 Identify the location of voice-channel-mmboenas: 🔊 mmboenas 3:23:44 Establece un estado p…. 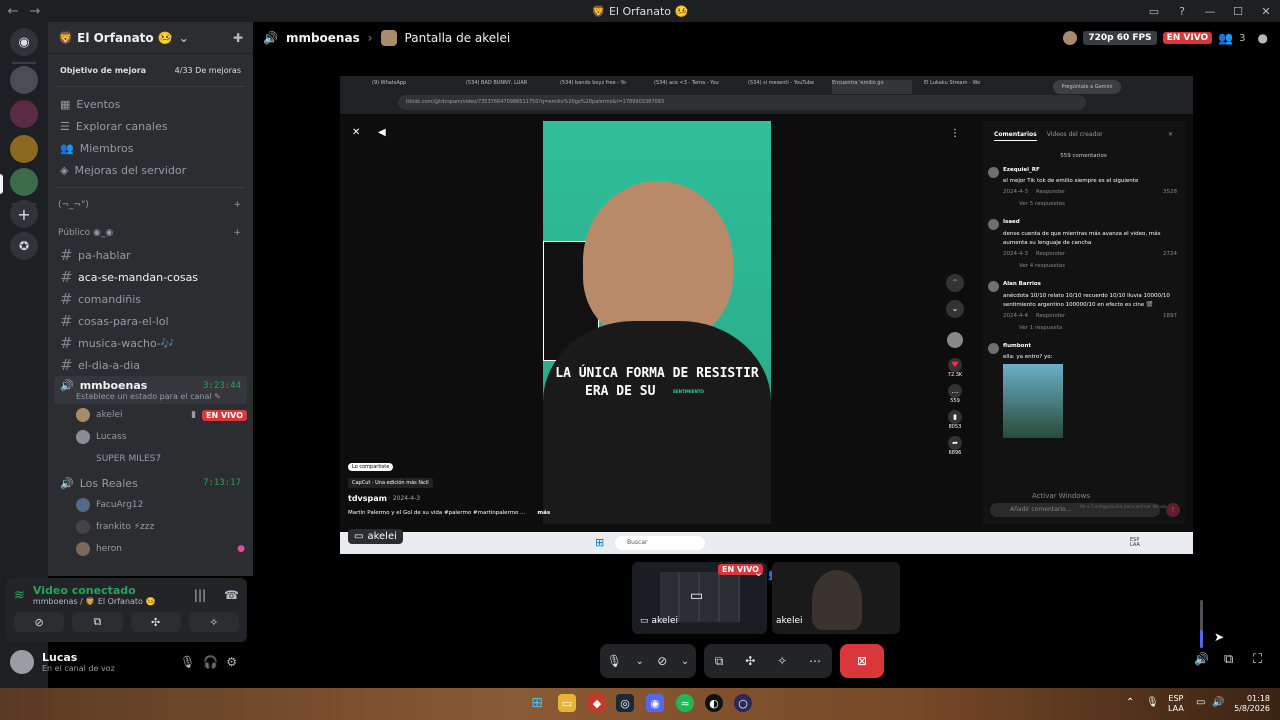
(150, 390).